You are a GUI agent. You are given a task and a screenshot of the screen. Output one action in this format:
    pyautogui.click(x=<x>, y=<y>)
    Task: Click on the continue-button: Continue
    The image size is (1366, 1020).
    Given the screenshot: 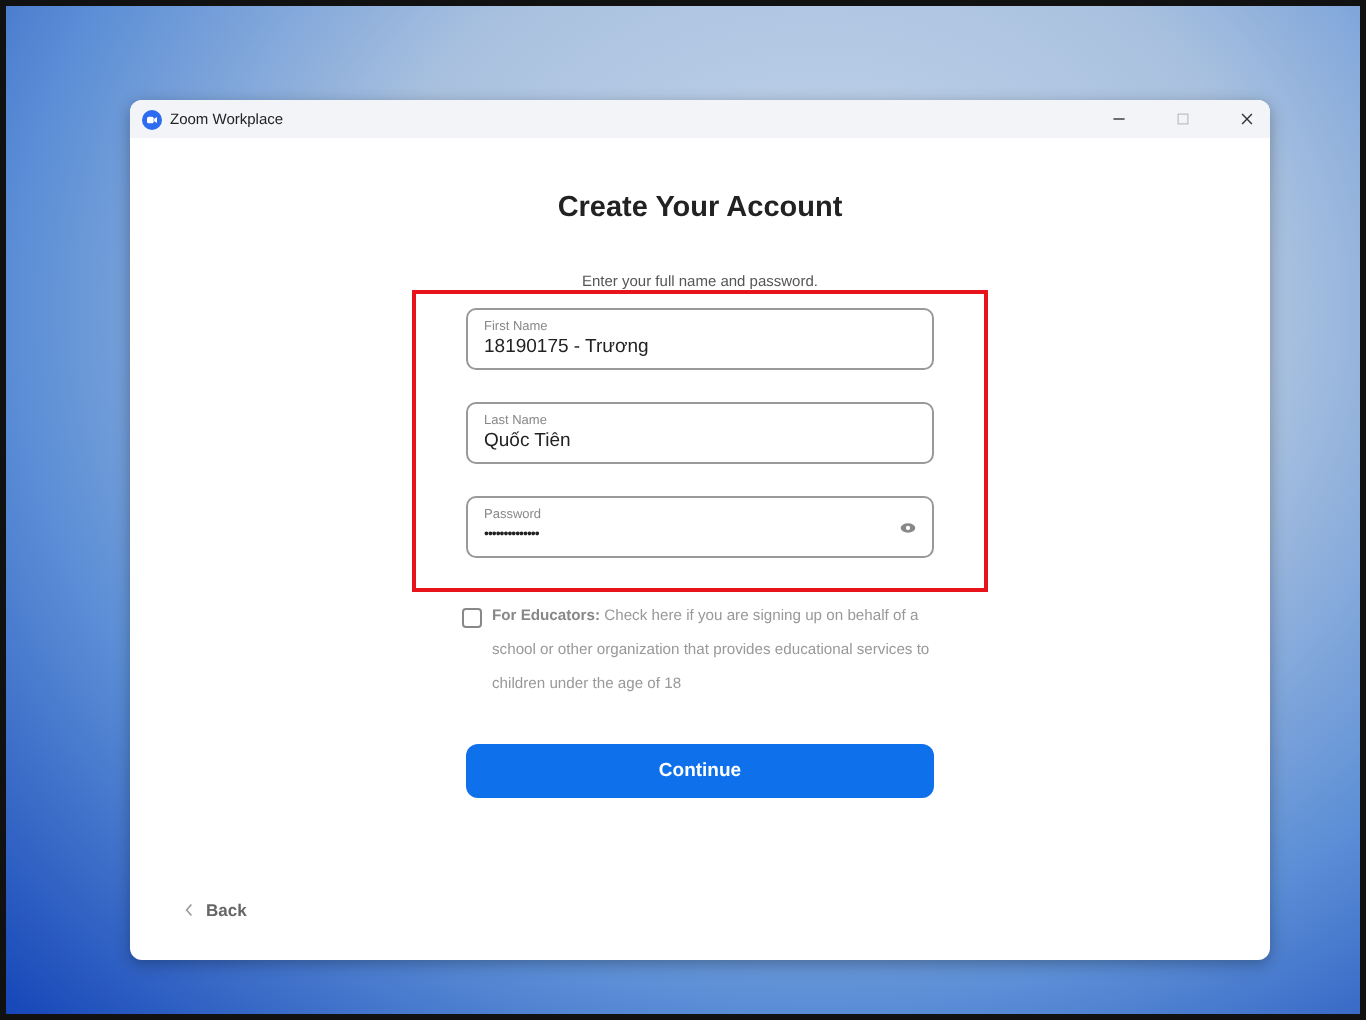 What is the action you would take?
    pyautogui.click(x=700, y=771)
    